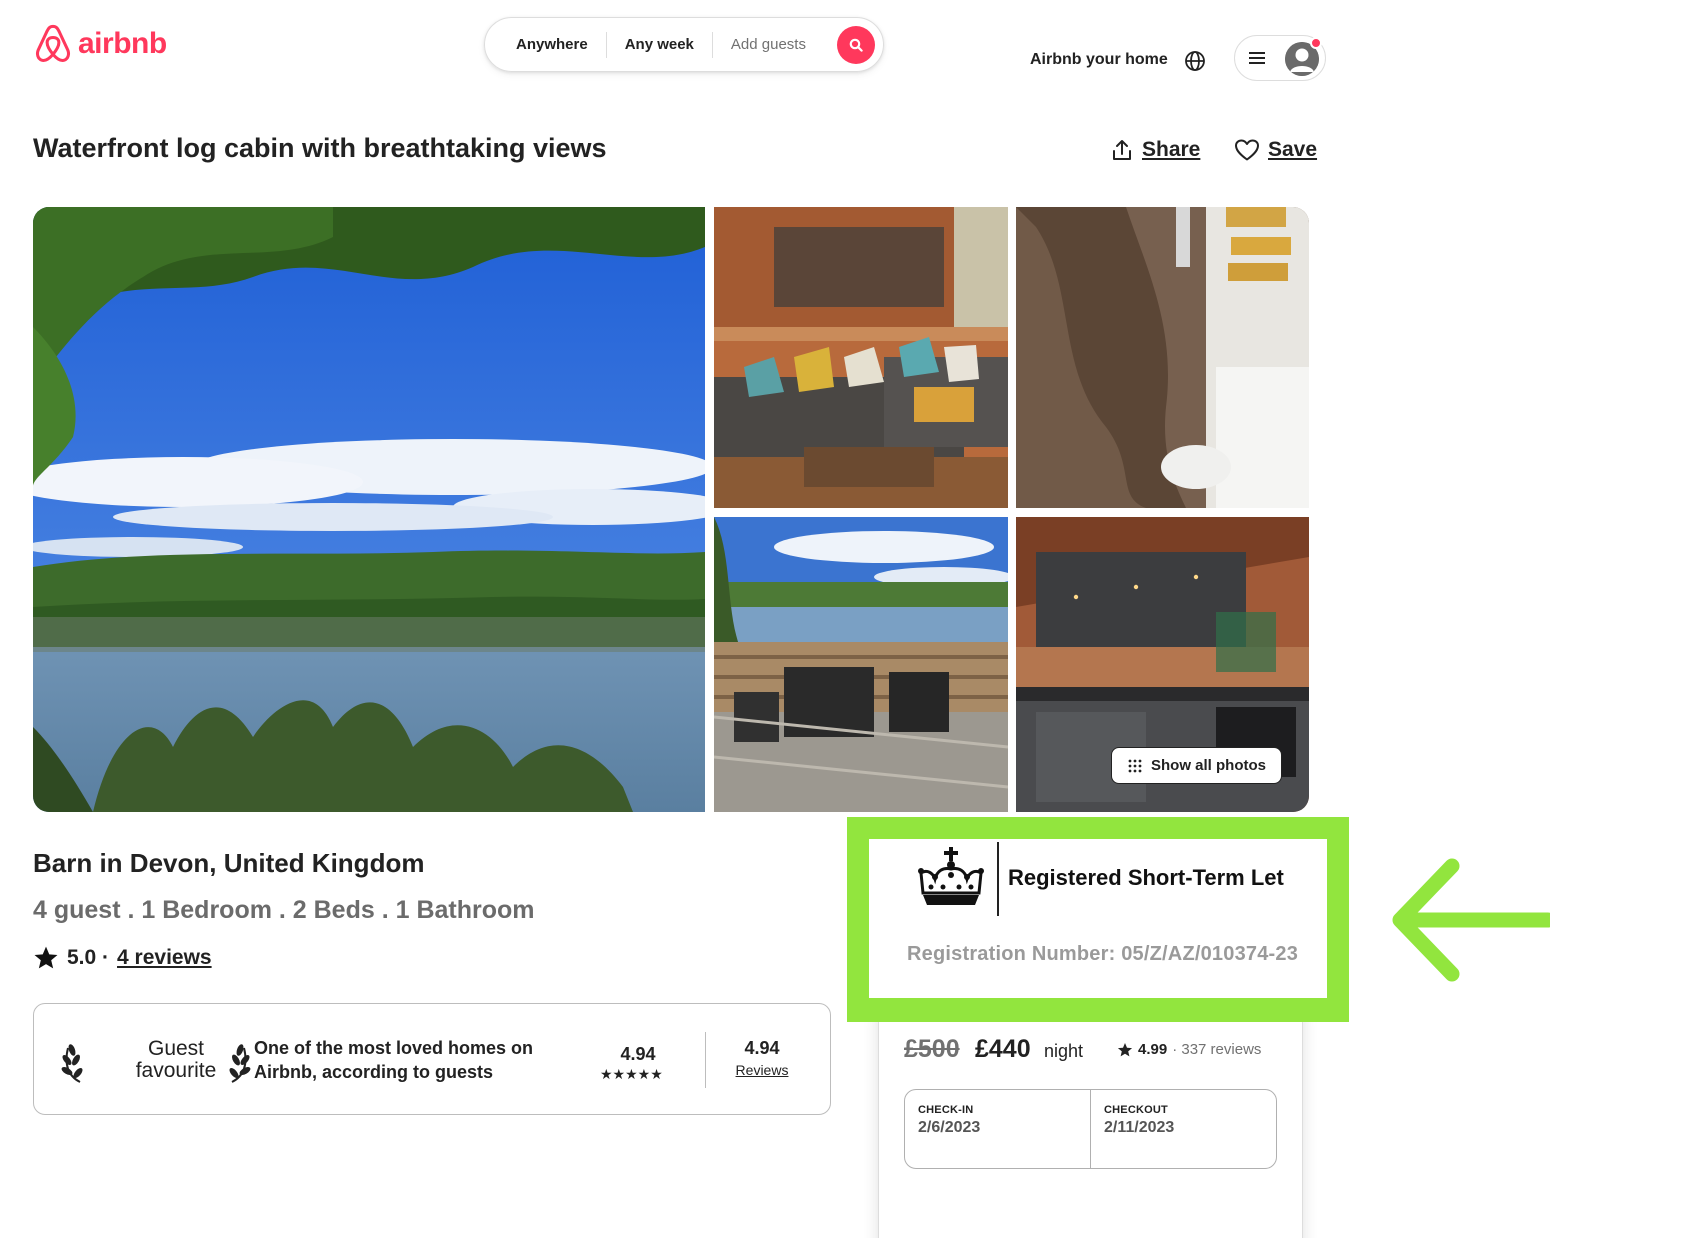  What do you see at coordinates (768, 45) in the screenshot?
I see `search-guests: Add guests` at bounding box center [768, 45].